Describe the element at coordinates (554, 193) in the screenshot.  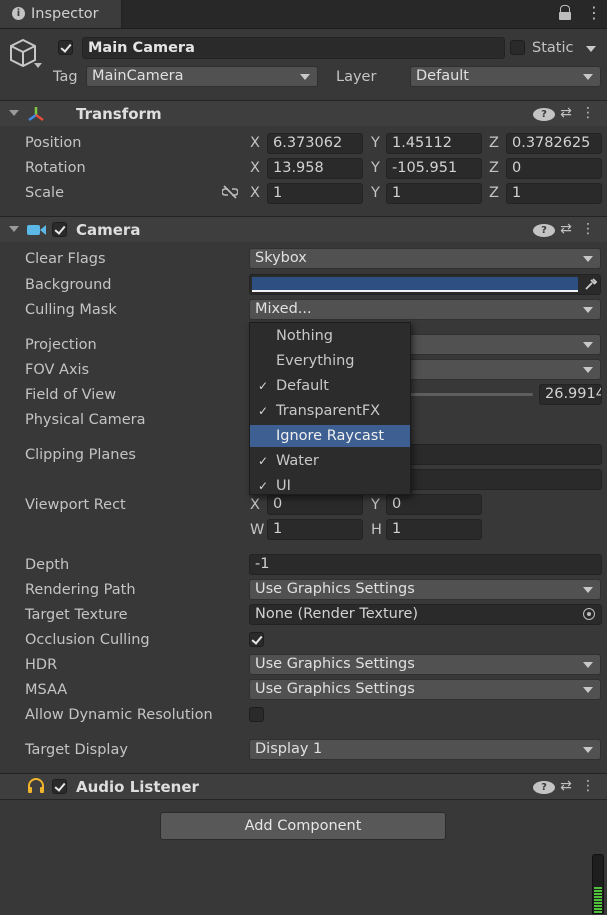
I see `scale-z-input: 1` at that location.